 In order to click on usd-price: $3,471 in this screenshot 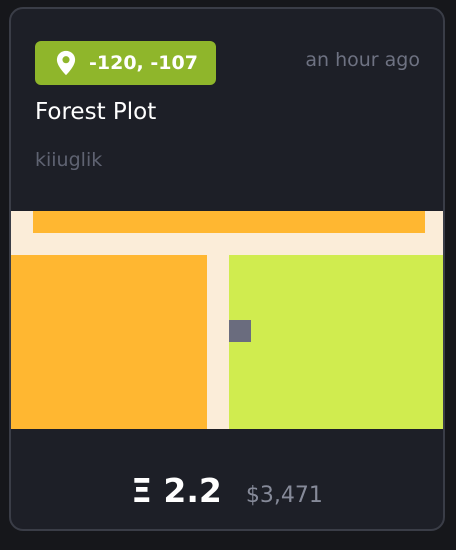, I will do `click(284, 495)`.